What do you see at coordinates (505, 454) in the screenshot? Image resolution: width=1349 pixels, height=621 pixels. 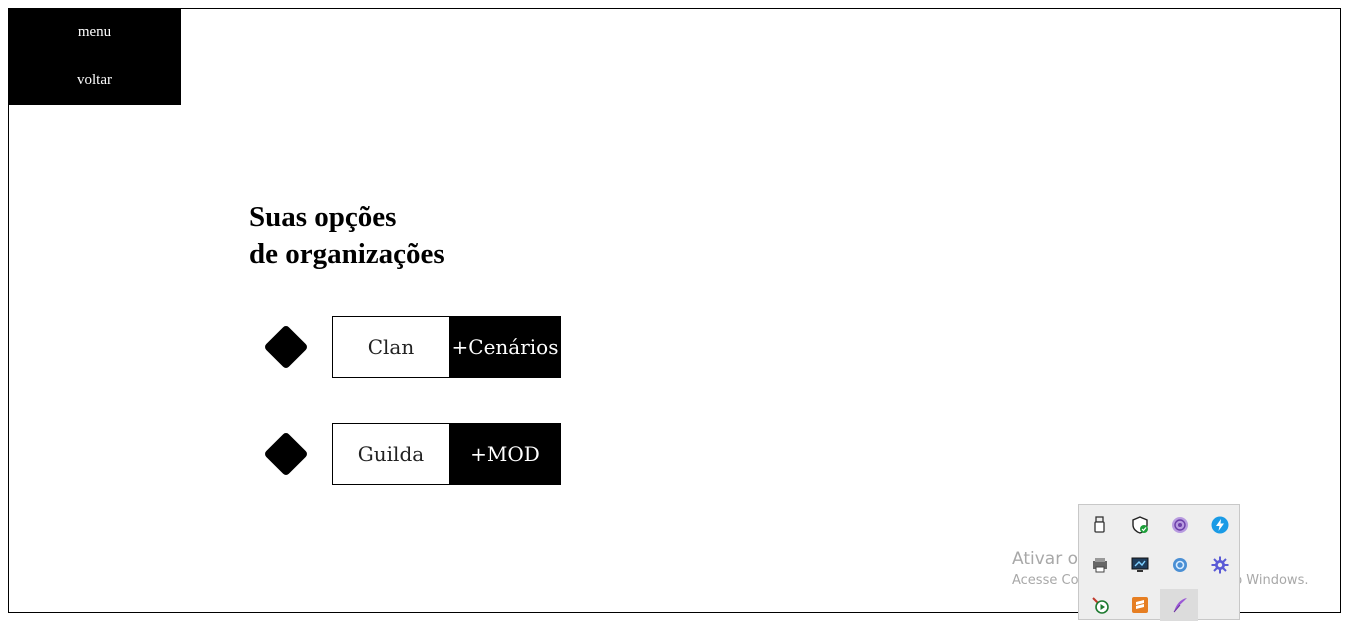 I see `add-mod-button: +MOD` at bounding box center [505, 454].